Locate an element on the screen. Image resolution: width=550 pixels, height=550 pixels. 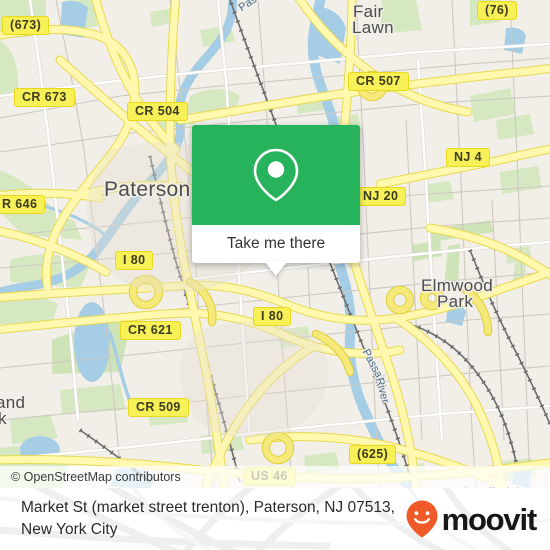
route-shield: (76) is located at coordinates (497, 10).